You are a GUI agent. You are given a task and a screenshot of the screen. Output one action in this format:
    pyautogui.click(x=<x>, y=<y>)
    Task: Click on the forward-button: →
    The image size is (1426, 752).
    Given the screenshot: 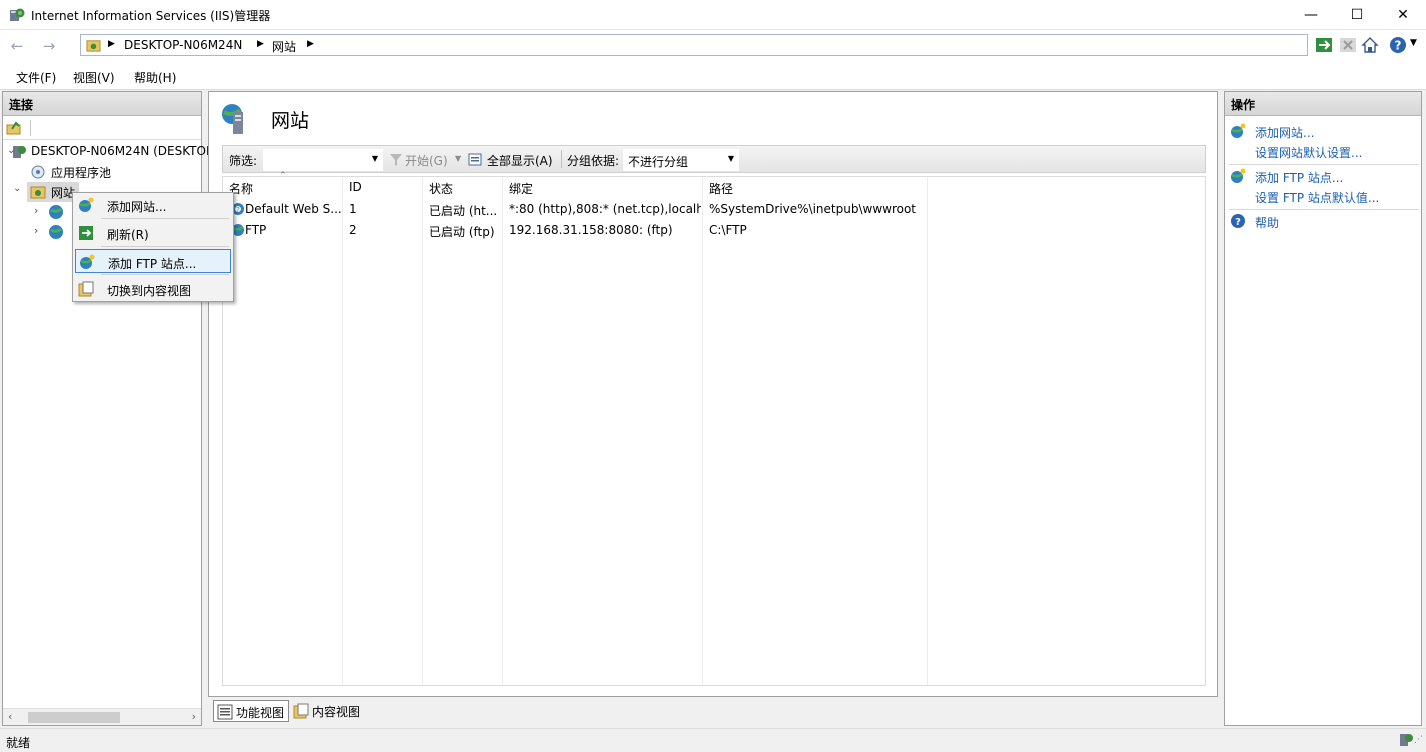 What is the action you would take?
    pyautogui.click(x=49, y=47)
    